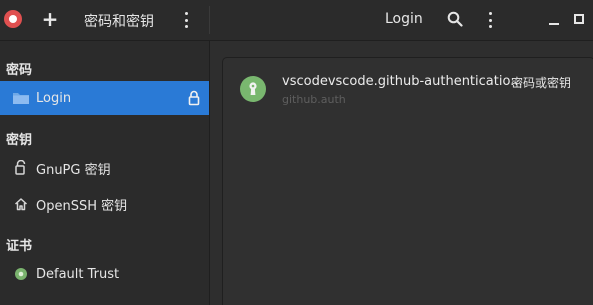  What do you see at coordinates (455, 19) in the screenshot?
I see `search-icon` at bounding box center [455, 19].